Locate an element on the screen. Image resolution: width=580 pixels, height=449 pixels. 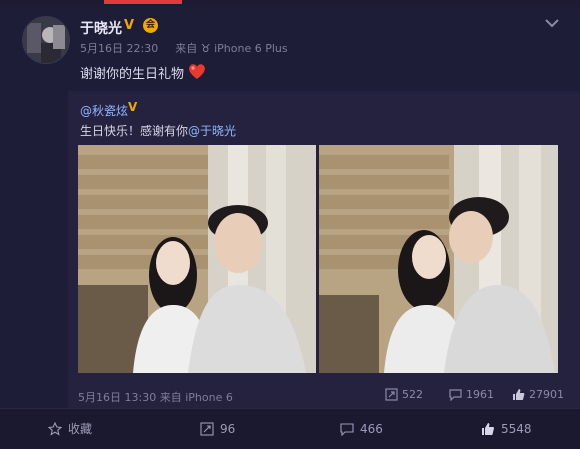
quoted-verified-badge-icon: V is located at coordinates (133, 107).